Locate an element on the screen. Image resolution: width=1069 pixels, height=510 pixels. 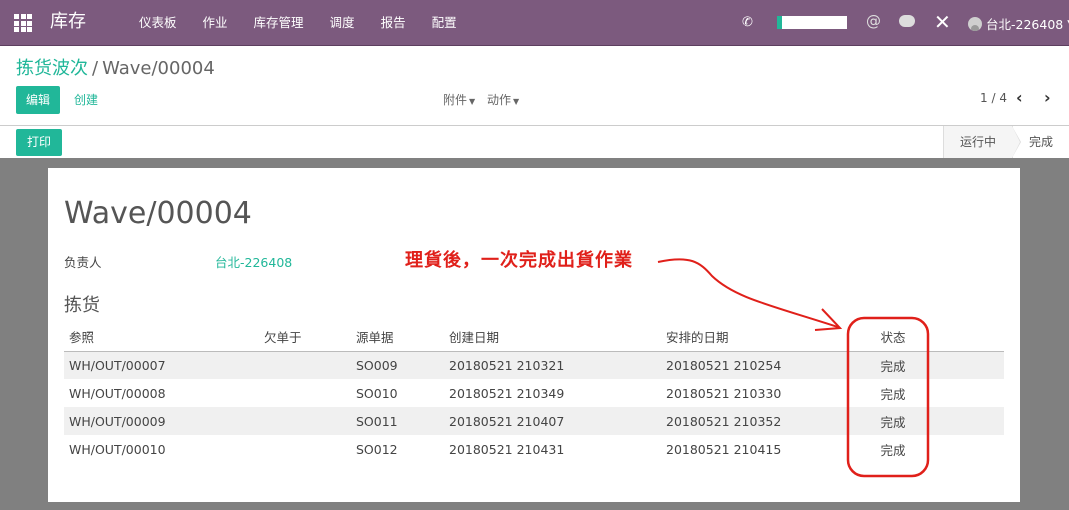
cell-scheduled-date: 20180521 210415 is located at coordinates (724, 449).